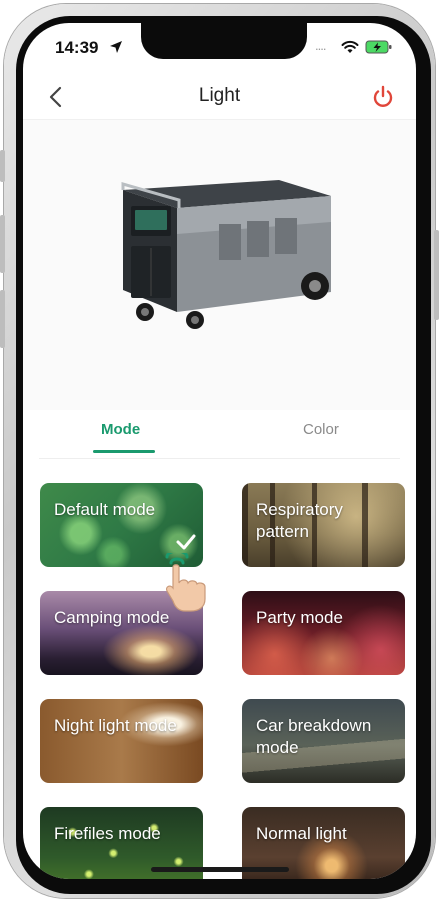  What do you see at coordinates (323, 633) in the screenshot?
I see `mode-card-party: Party mode` at bounding box center [323, 633].